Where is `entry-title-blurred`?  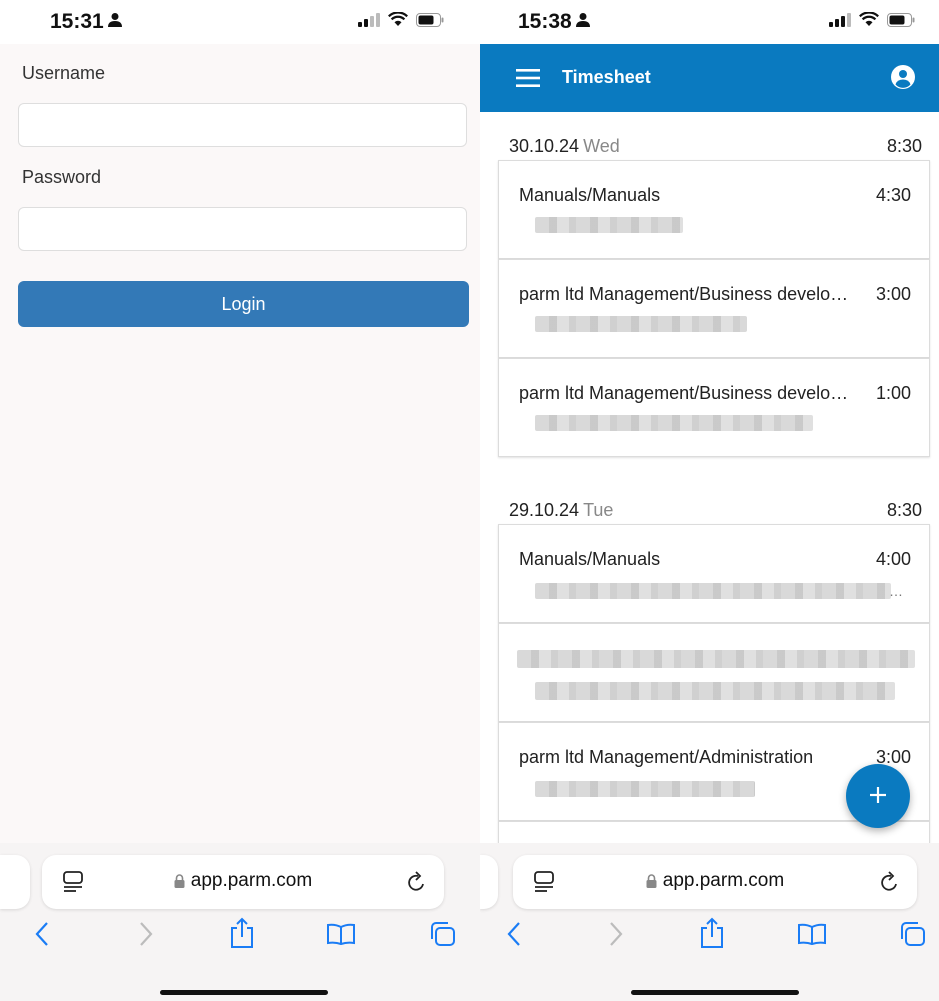 entry-title-blurred is located at coordinates (716, 659).